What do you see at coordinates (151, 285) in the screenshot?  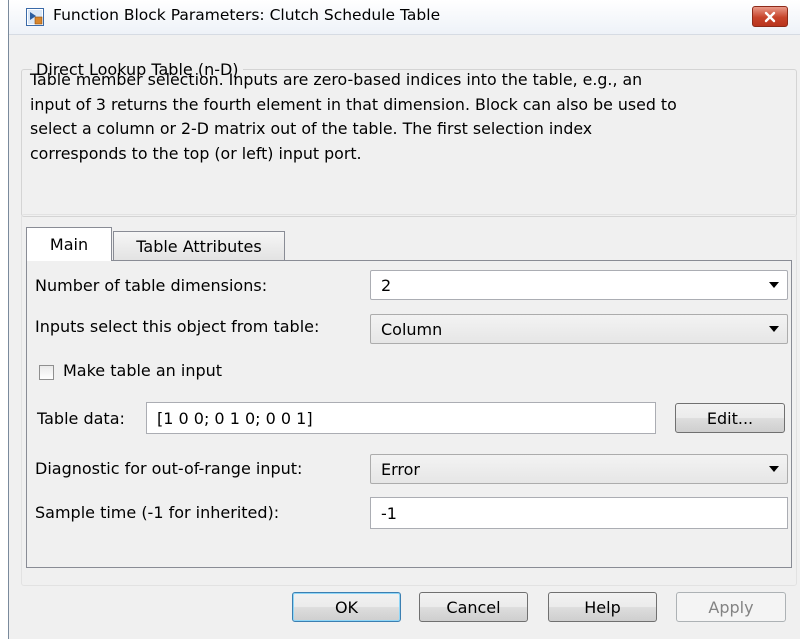 I see `num-dims-label: Number of table dimensions:` at bounding box center [151, 285].